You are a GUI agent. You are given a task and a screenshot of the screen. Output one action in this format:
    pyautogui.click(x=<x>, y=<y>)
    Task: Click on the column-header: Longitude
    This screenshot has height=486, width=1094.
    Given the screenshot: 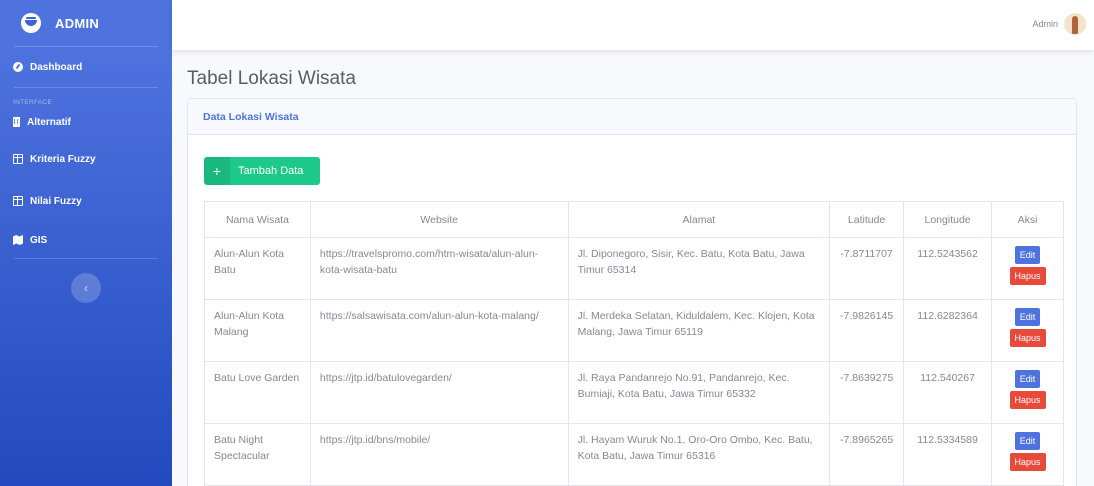 What is the action you would take?
    pyautogui.click(x=948, y=219)
    